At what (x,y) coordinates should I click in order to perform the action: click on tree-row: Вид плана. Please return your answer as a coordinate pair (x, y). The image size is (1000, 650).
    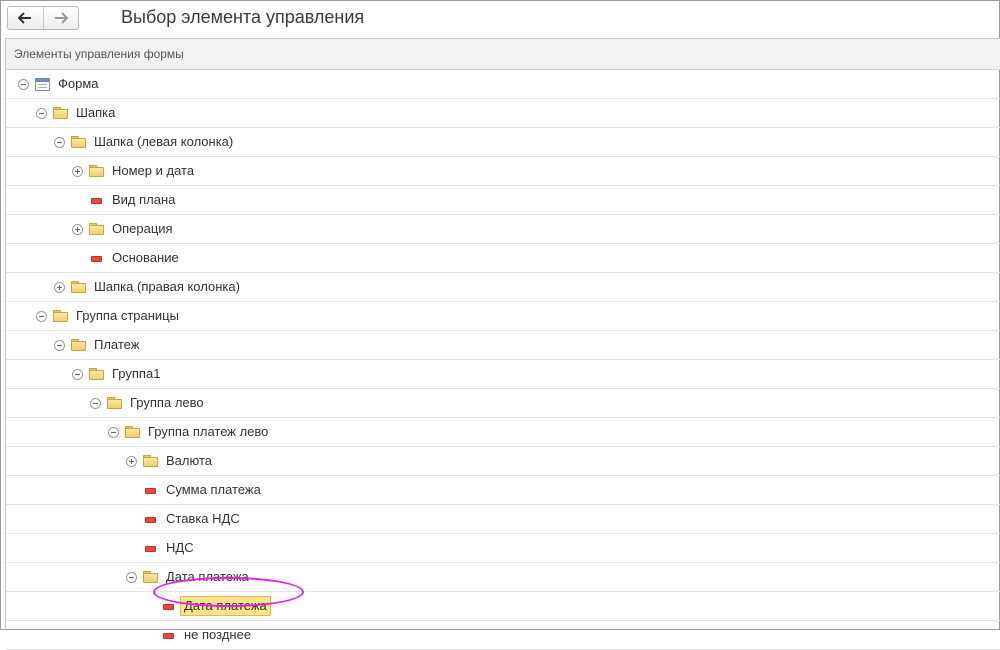
    Looking at the image, I should click on (503, 200).